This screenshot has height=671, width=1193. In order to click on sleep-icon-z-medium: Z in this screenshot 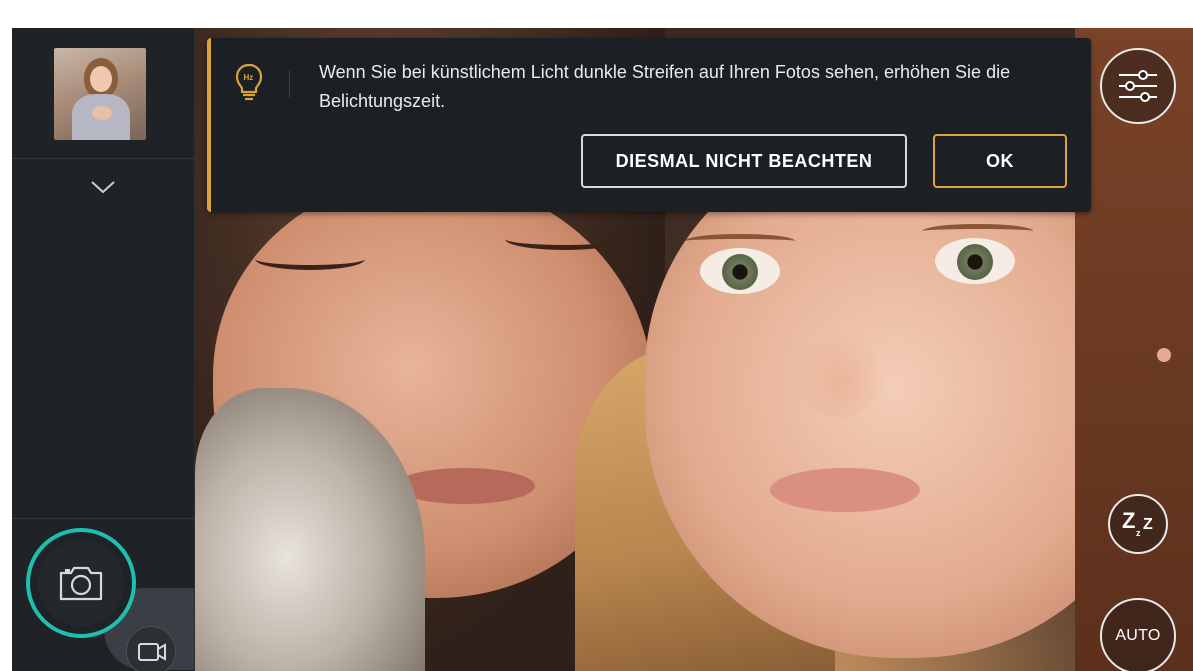, I will do `click(1148, 524)`.